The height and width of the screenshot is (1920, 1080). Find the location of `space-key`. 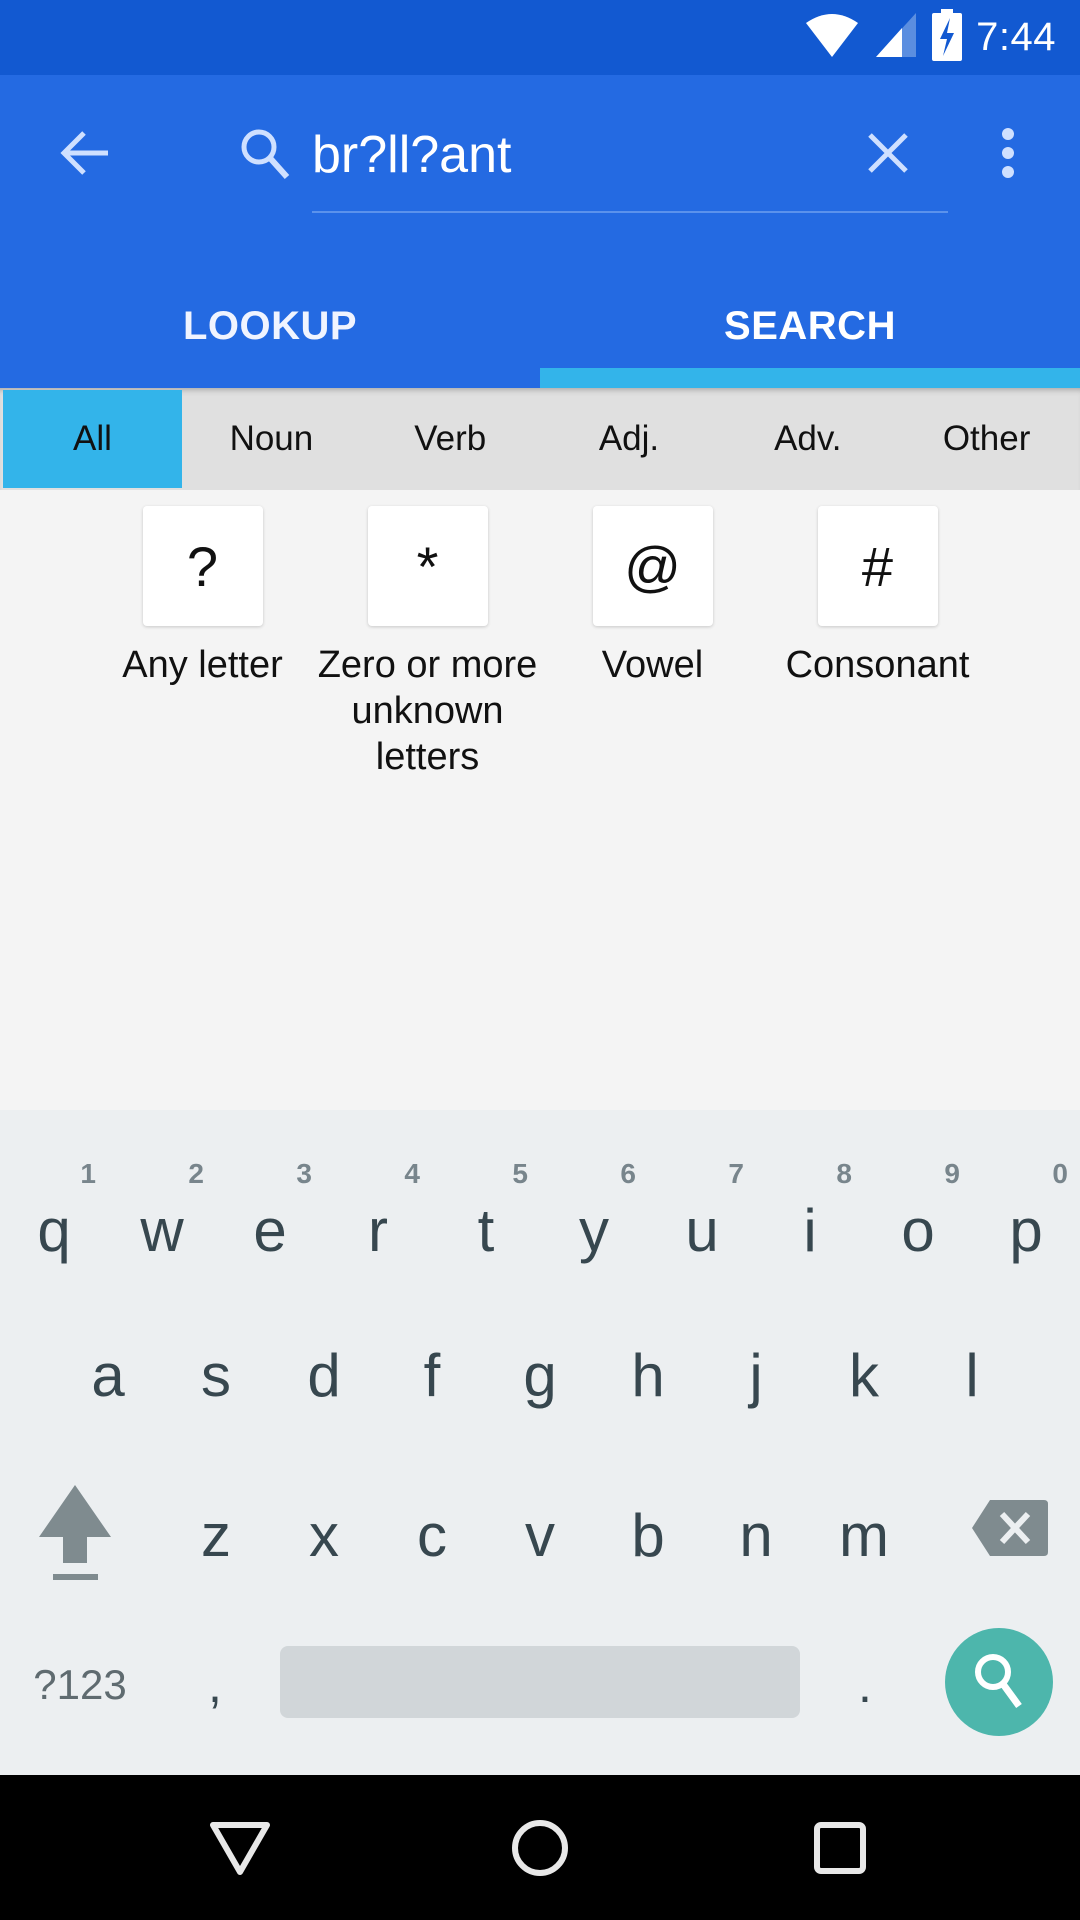

space-key is located at coordinates (540, 1682).